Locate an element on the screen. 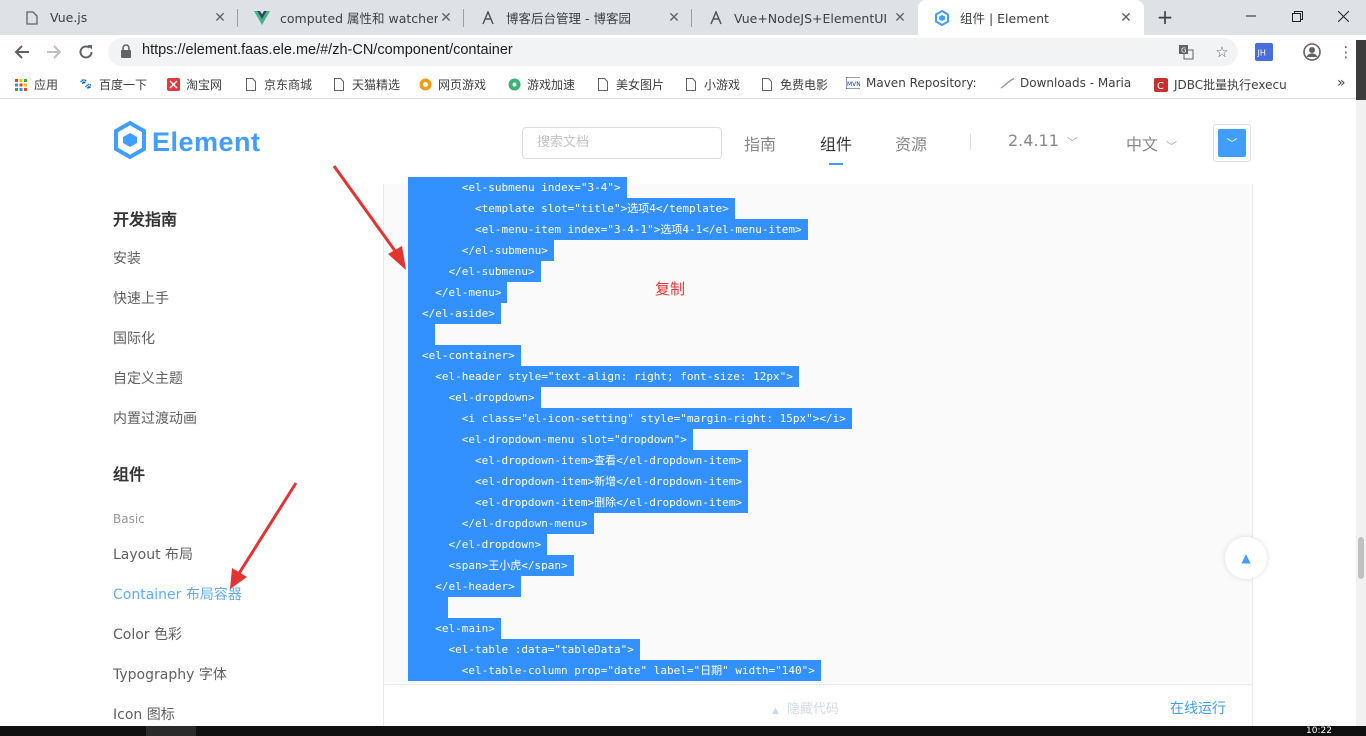 The image size is (1366, 736). extension-jh-icon: JH is located at coordinates (1264, 52).